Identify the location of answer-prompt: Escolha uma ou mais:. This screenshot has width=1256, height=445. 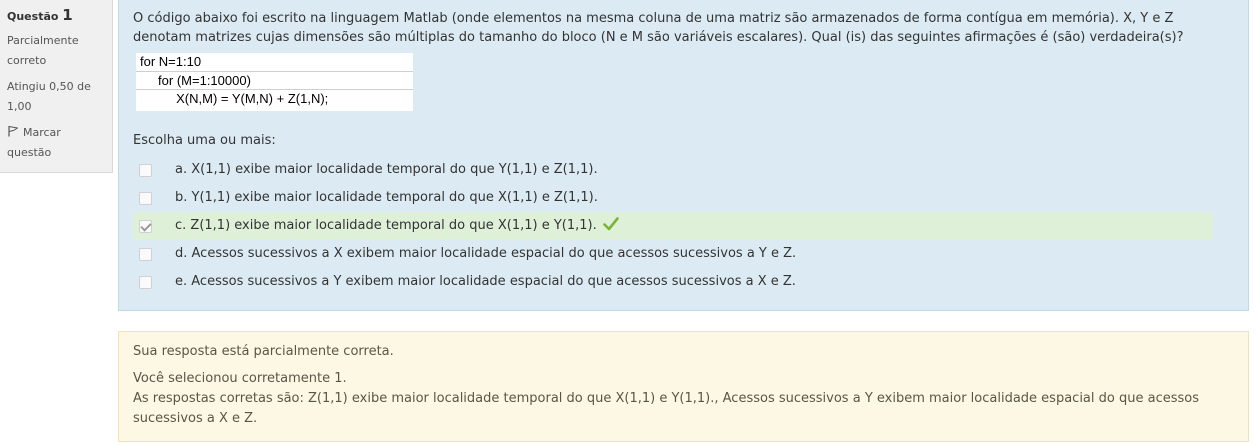
(204, 140).